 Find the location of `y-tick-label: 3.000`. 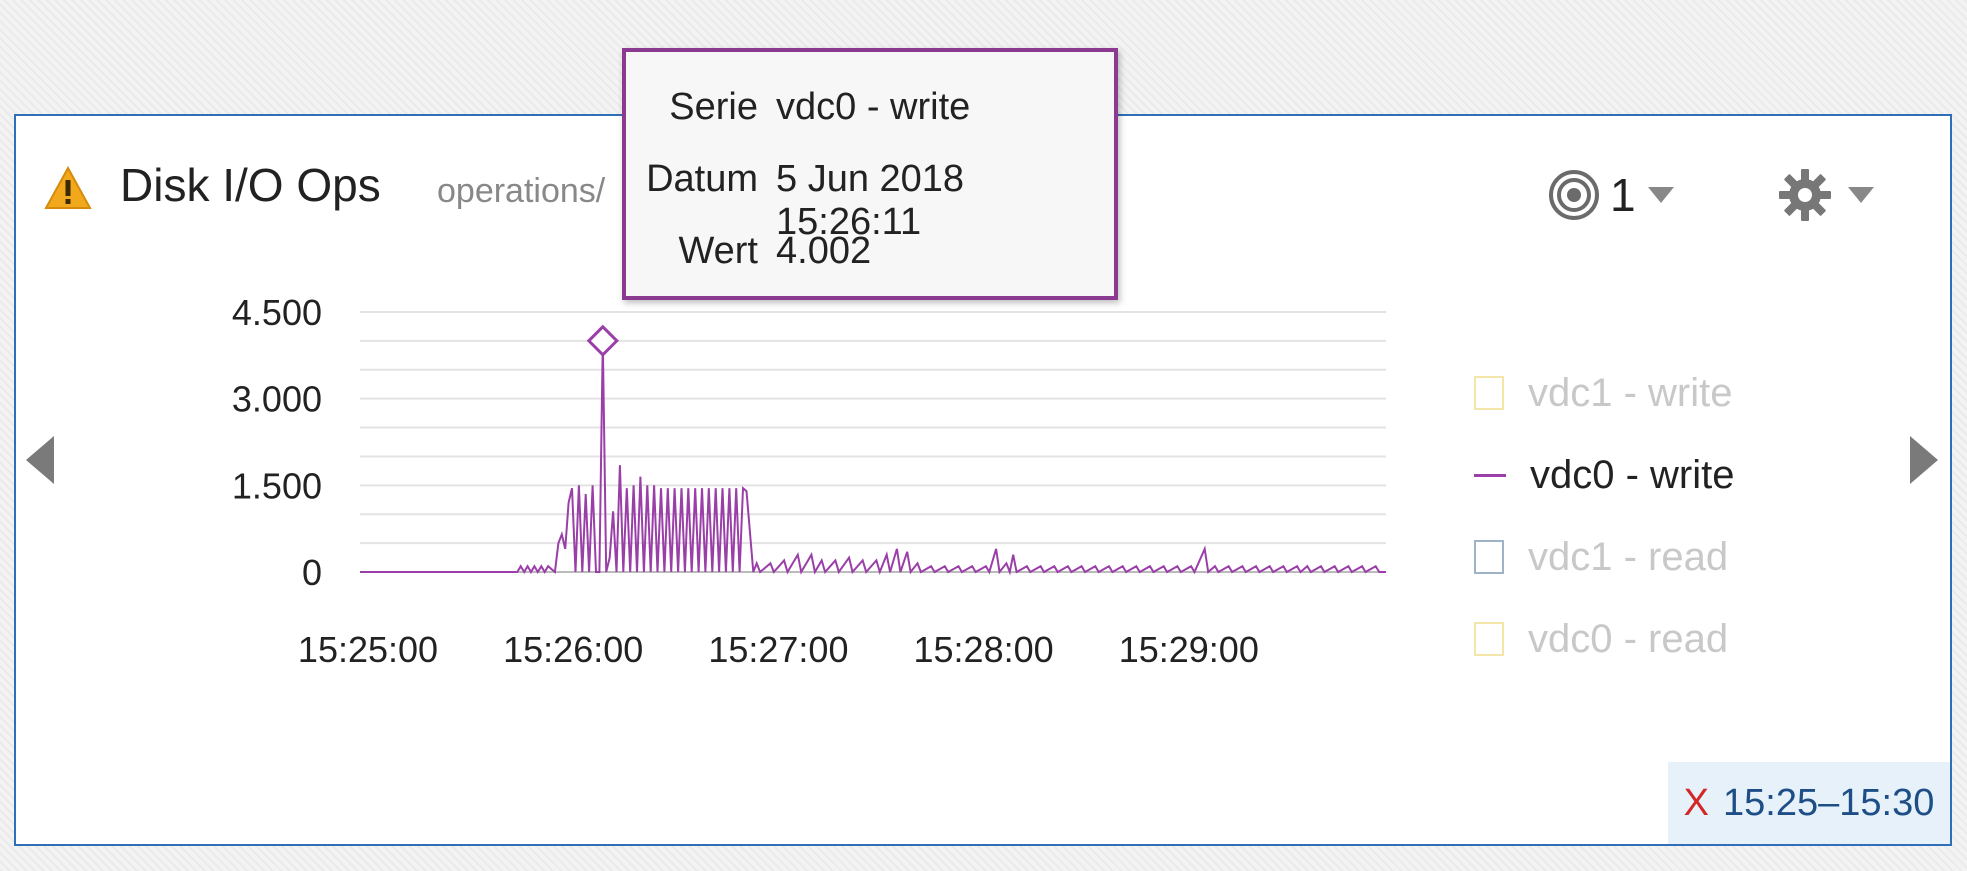

y-tick-label: 3.000 is located at coordinates (277, 399).